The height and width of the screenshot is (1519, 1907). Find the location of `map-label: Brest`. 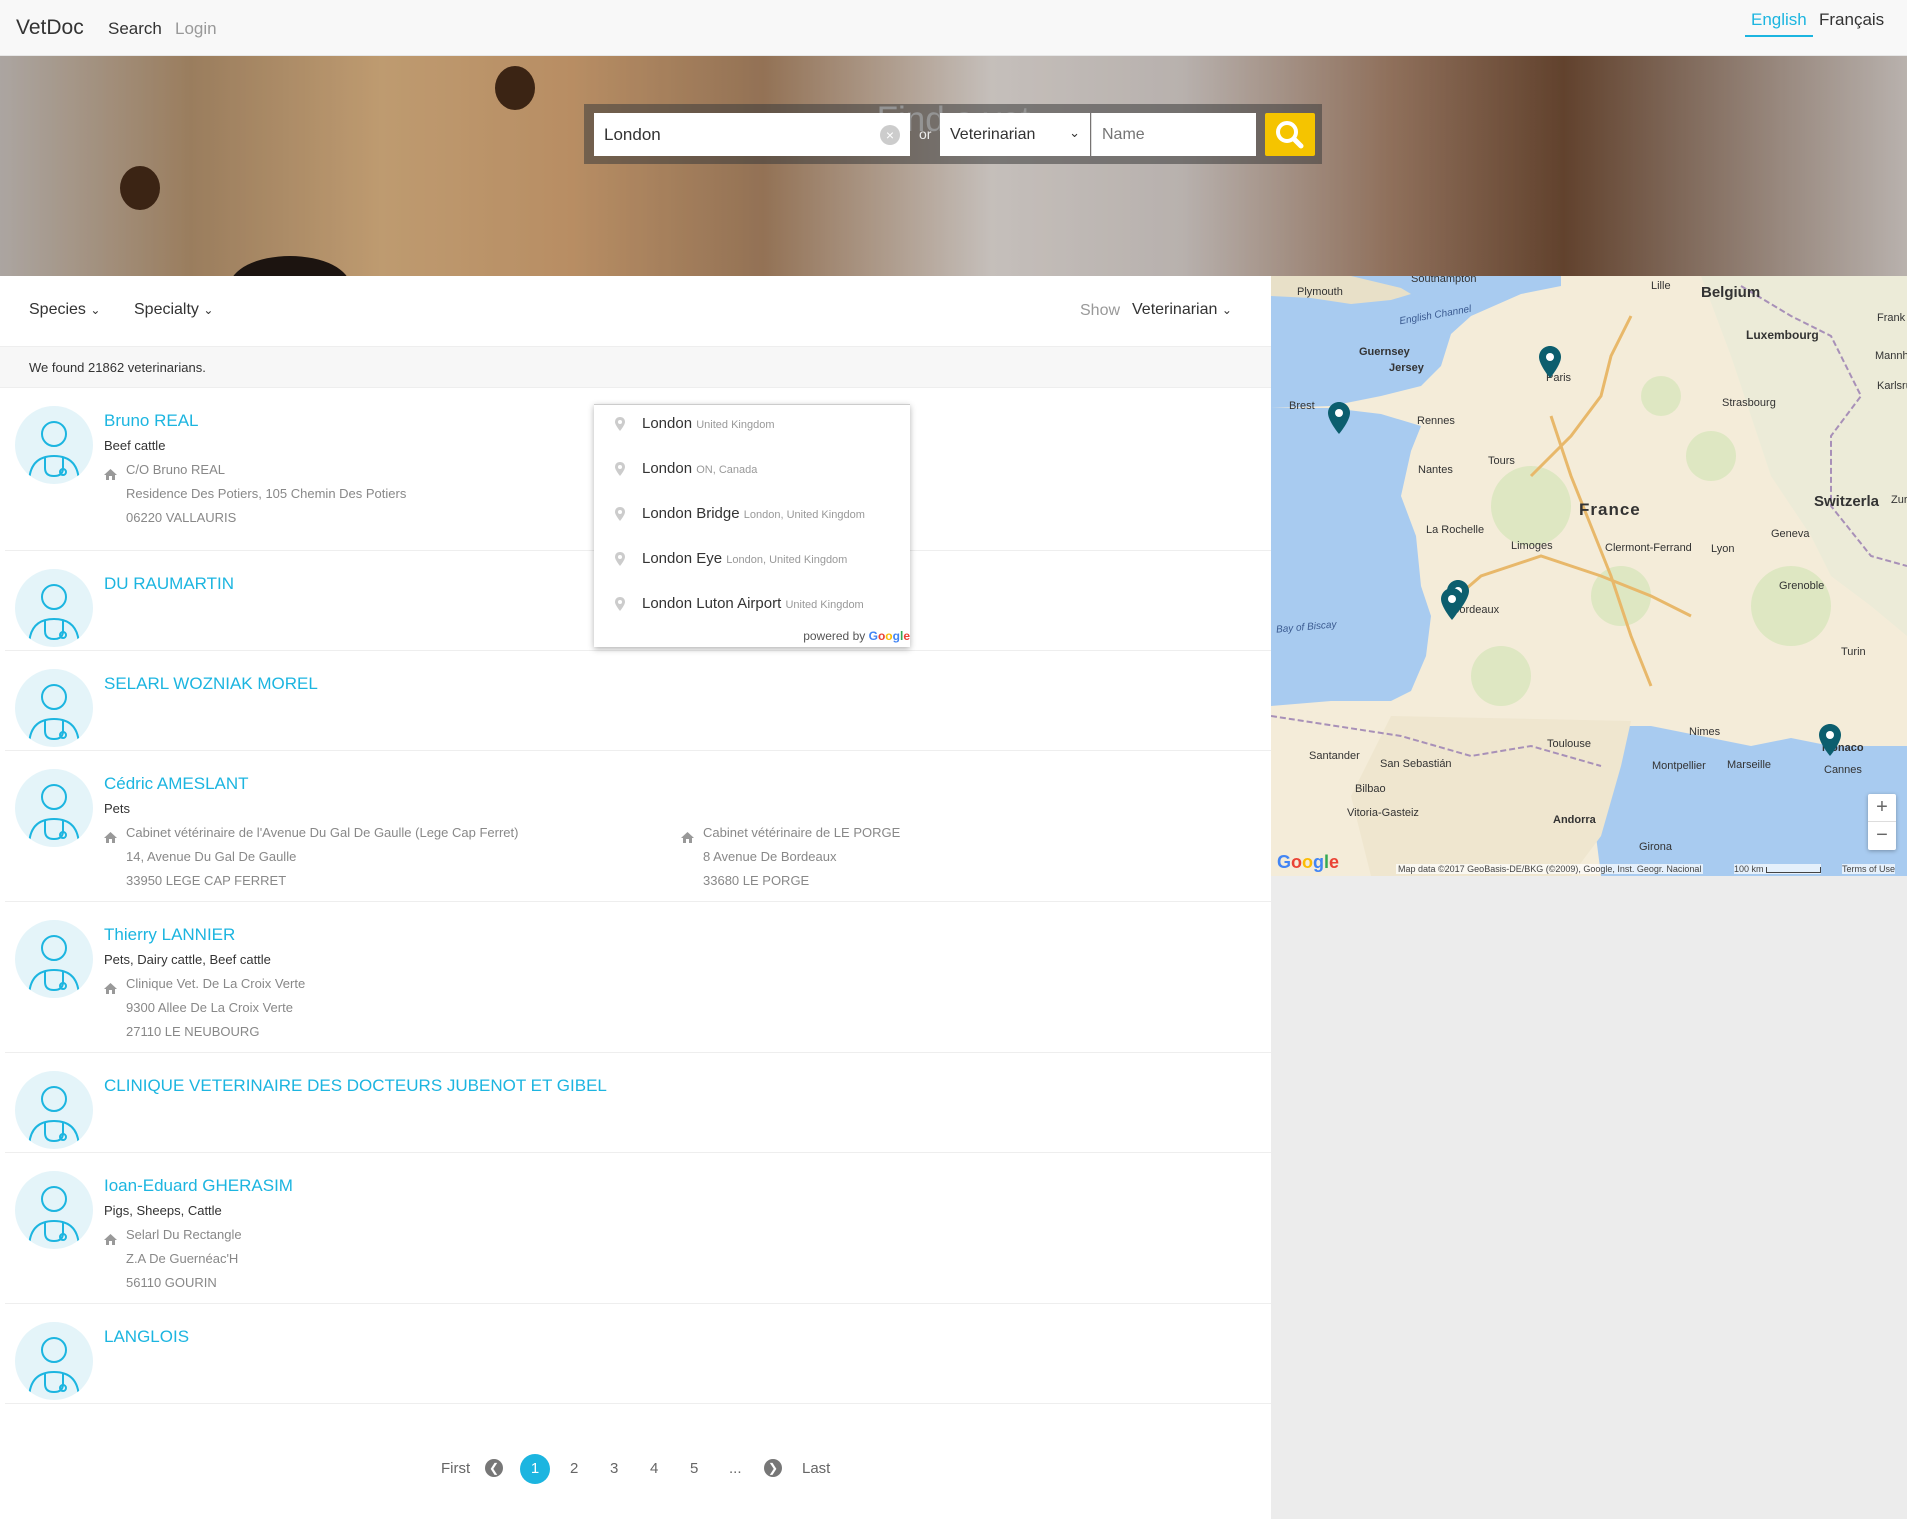

map-label: Brest is located at coordinates (1302, 406).